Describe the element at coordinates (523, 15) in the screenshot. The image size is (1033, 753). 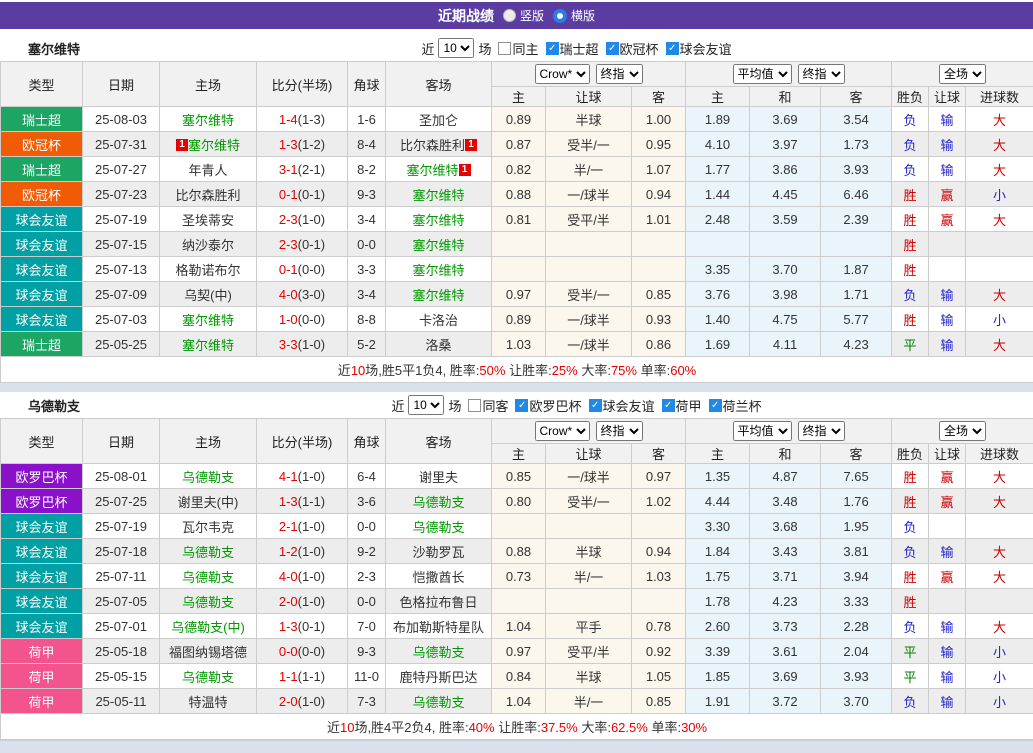
I see `layout-option-vertical: 竖版` at that location.